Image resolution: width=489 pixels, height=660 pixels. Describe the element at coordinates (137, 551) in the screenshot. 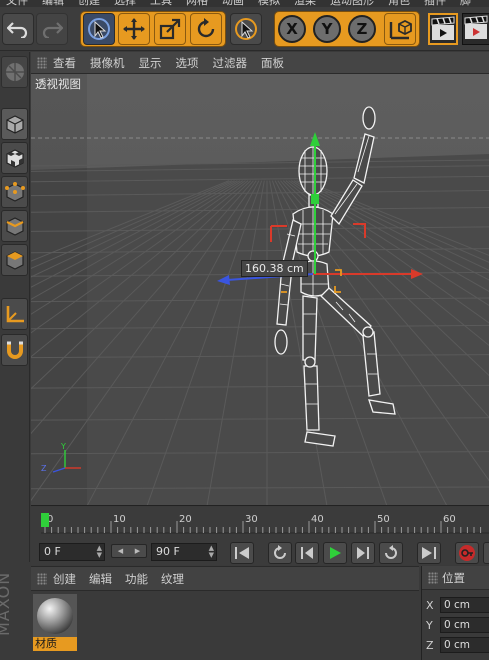

I see `step-right-icon: ▶` at that location.